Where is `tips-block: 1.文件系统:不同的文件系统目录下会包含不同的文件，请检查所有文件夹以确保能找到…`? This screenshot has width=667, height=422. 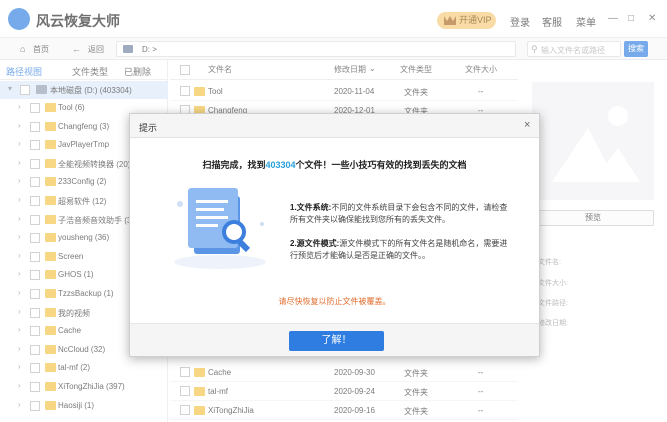 tips-block: 1.文件系统:不同的文件系统目录下会包含不同的文件，请检查所有文件夹以确保能找到… is located at coordinates (401, 232).